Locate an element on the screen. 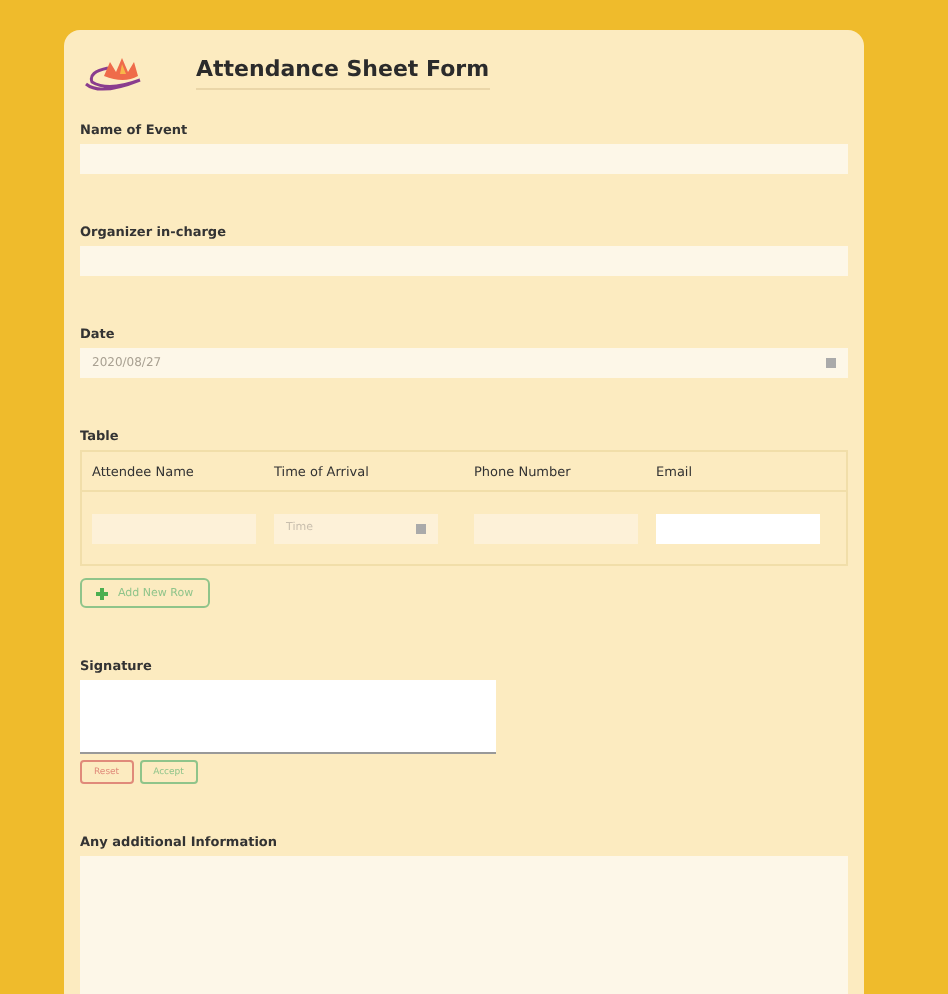  signature-pad is located at coordinates (288, 717).